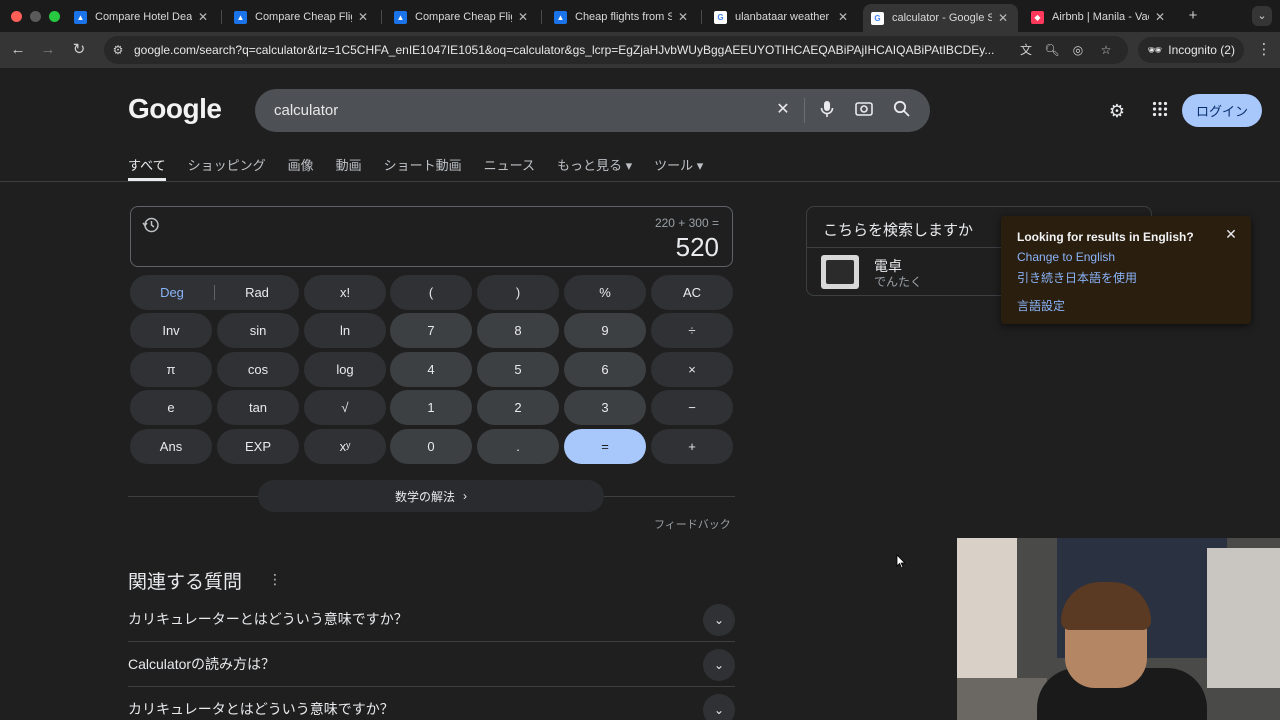 The height and width of the screenshot is (720, 1280). Describe the element at coordinates (594, 168) in the screenshot. I see `tab-more: もっと見る ▾` at that location.